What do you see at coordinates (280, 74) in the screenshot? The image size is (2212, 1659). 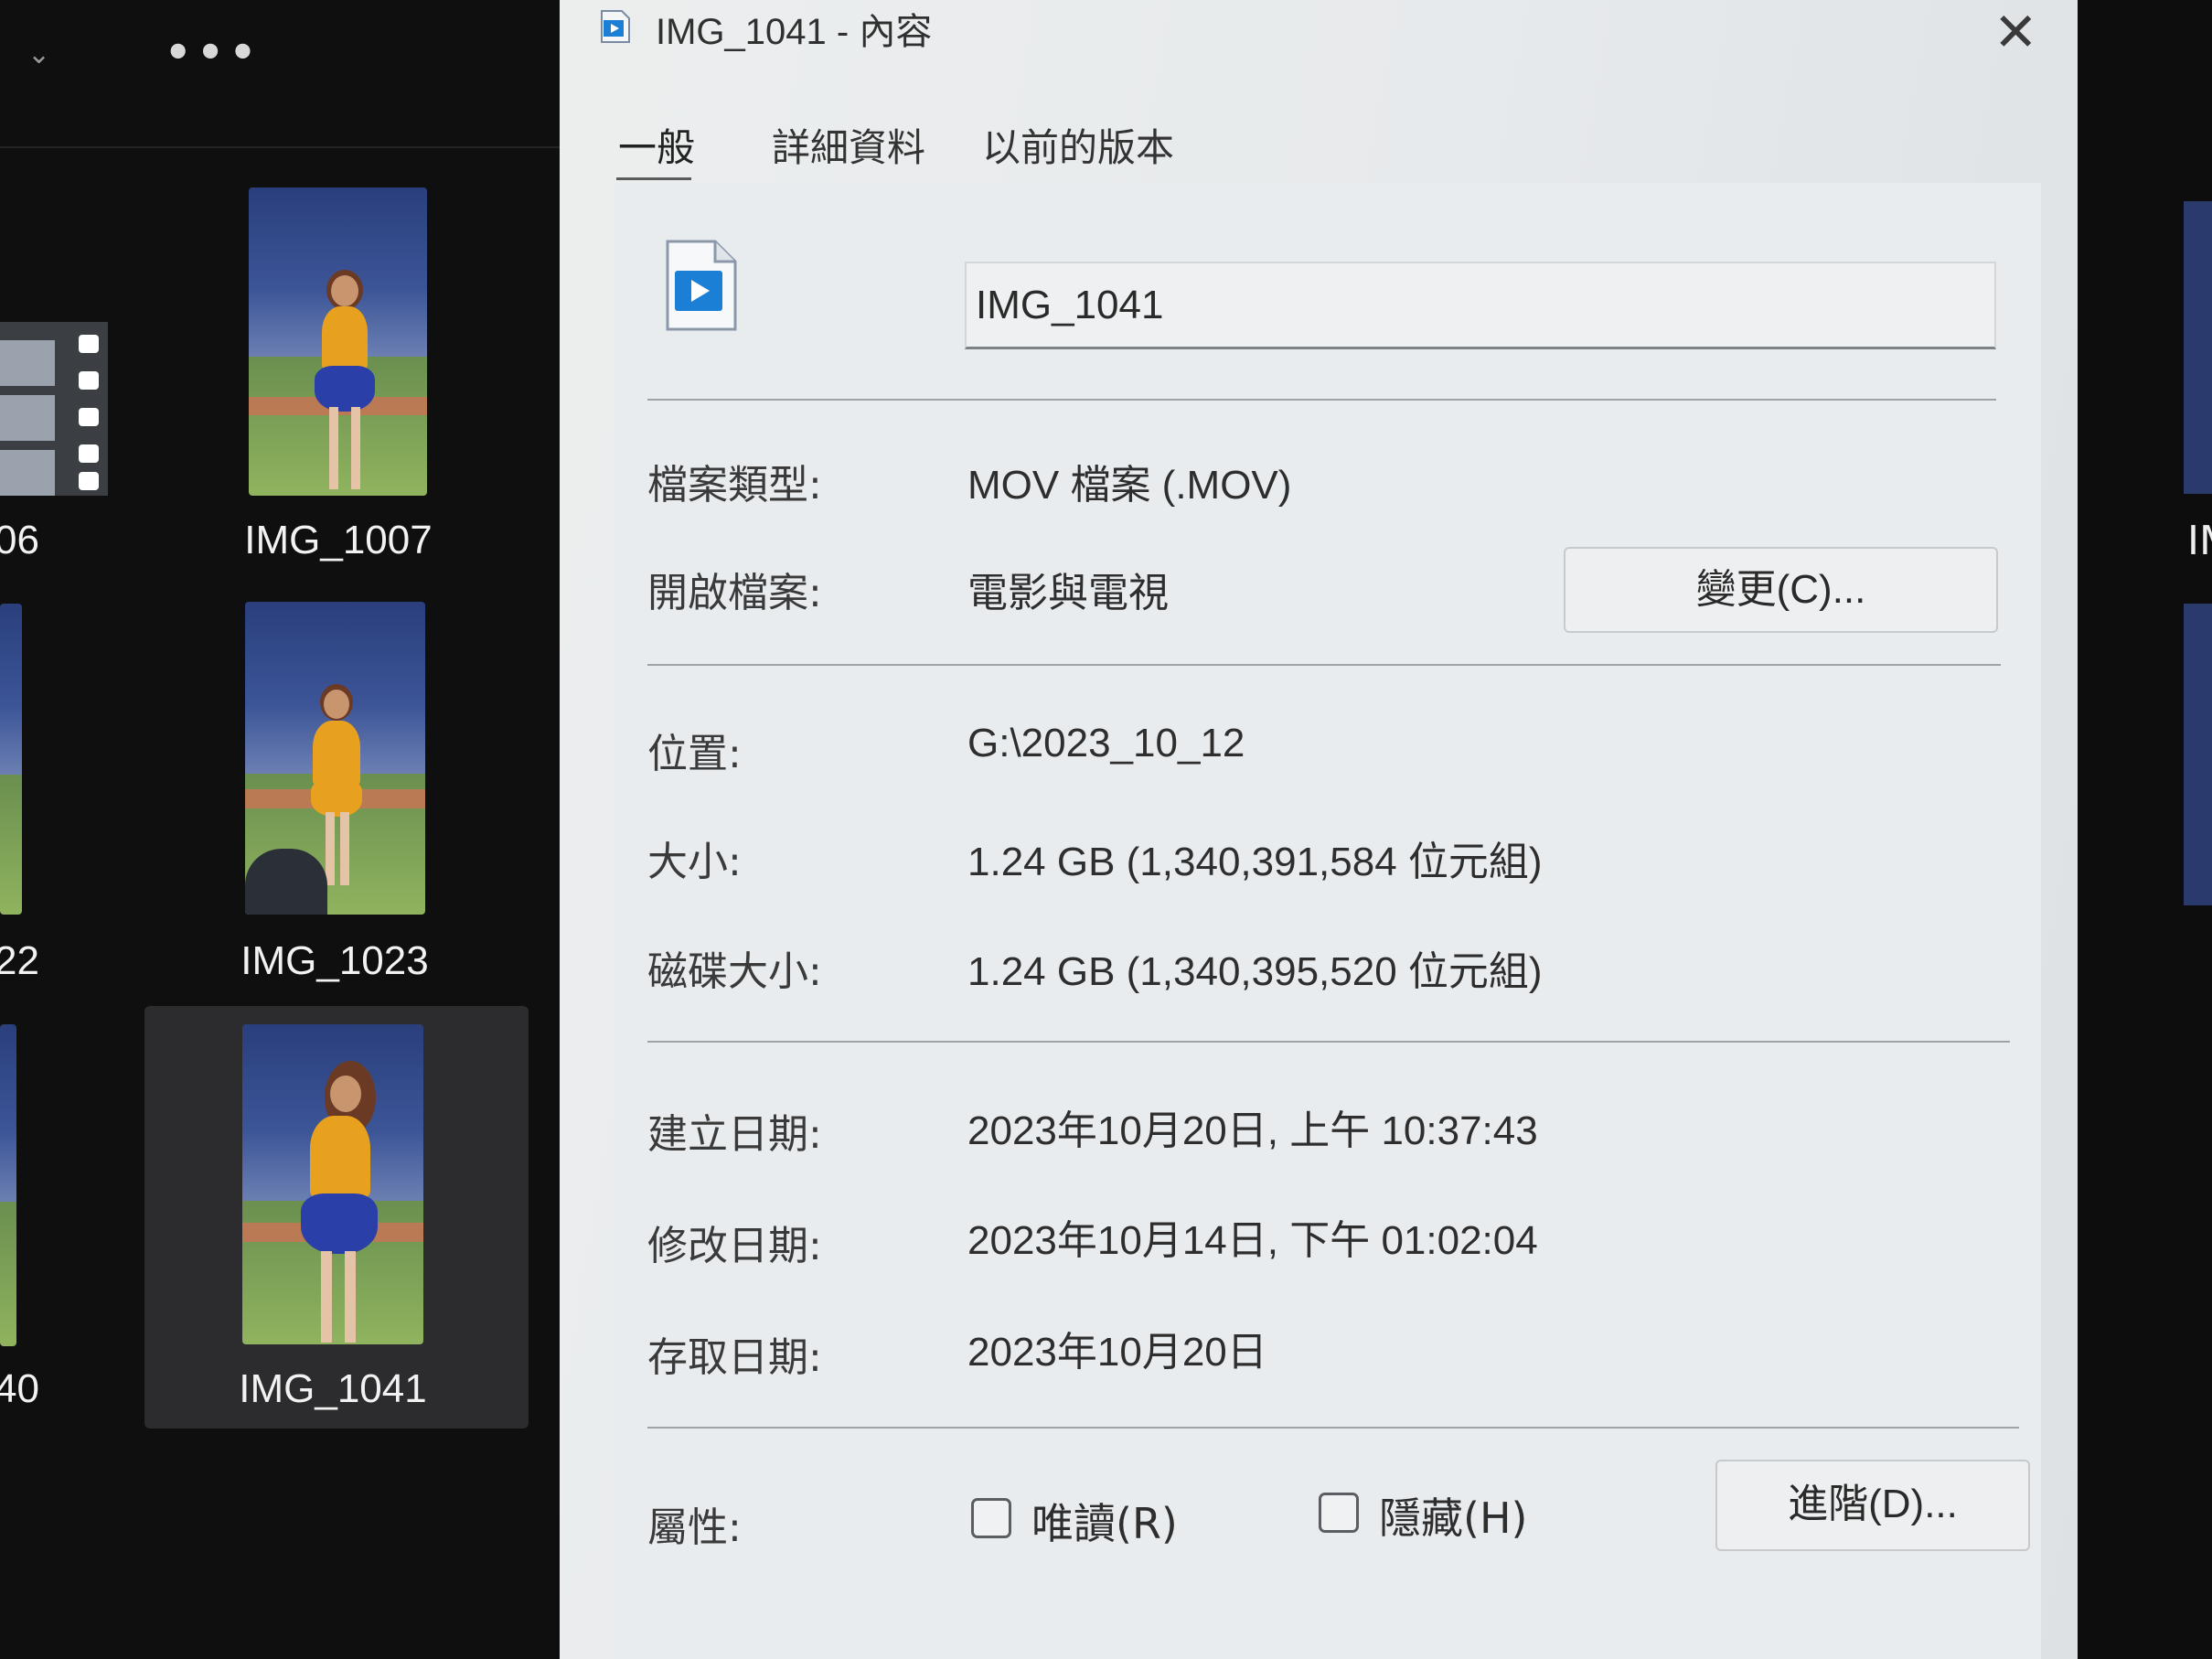 I see `explorer-toolbar: ⌄ •••` at bounding box center [280, 74].